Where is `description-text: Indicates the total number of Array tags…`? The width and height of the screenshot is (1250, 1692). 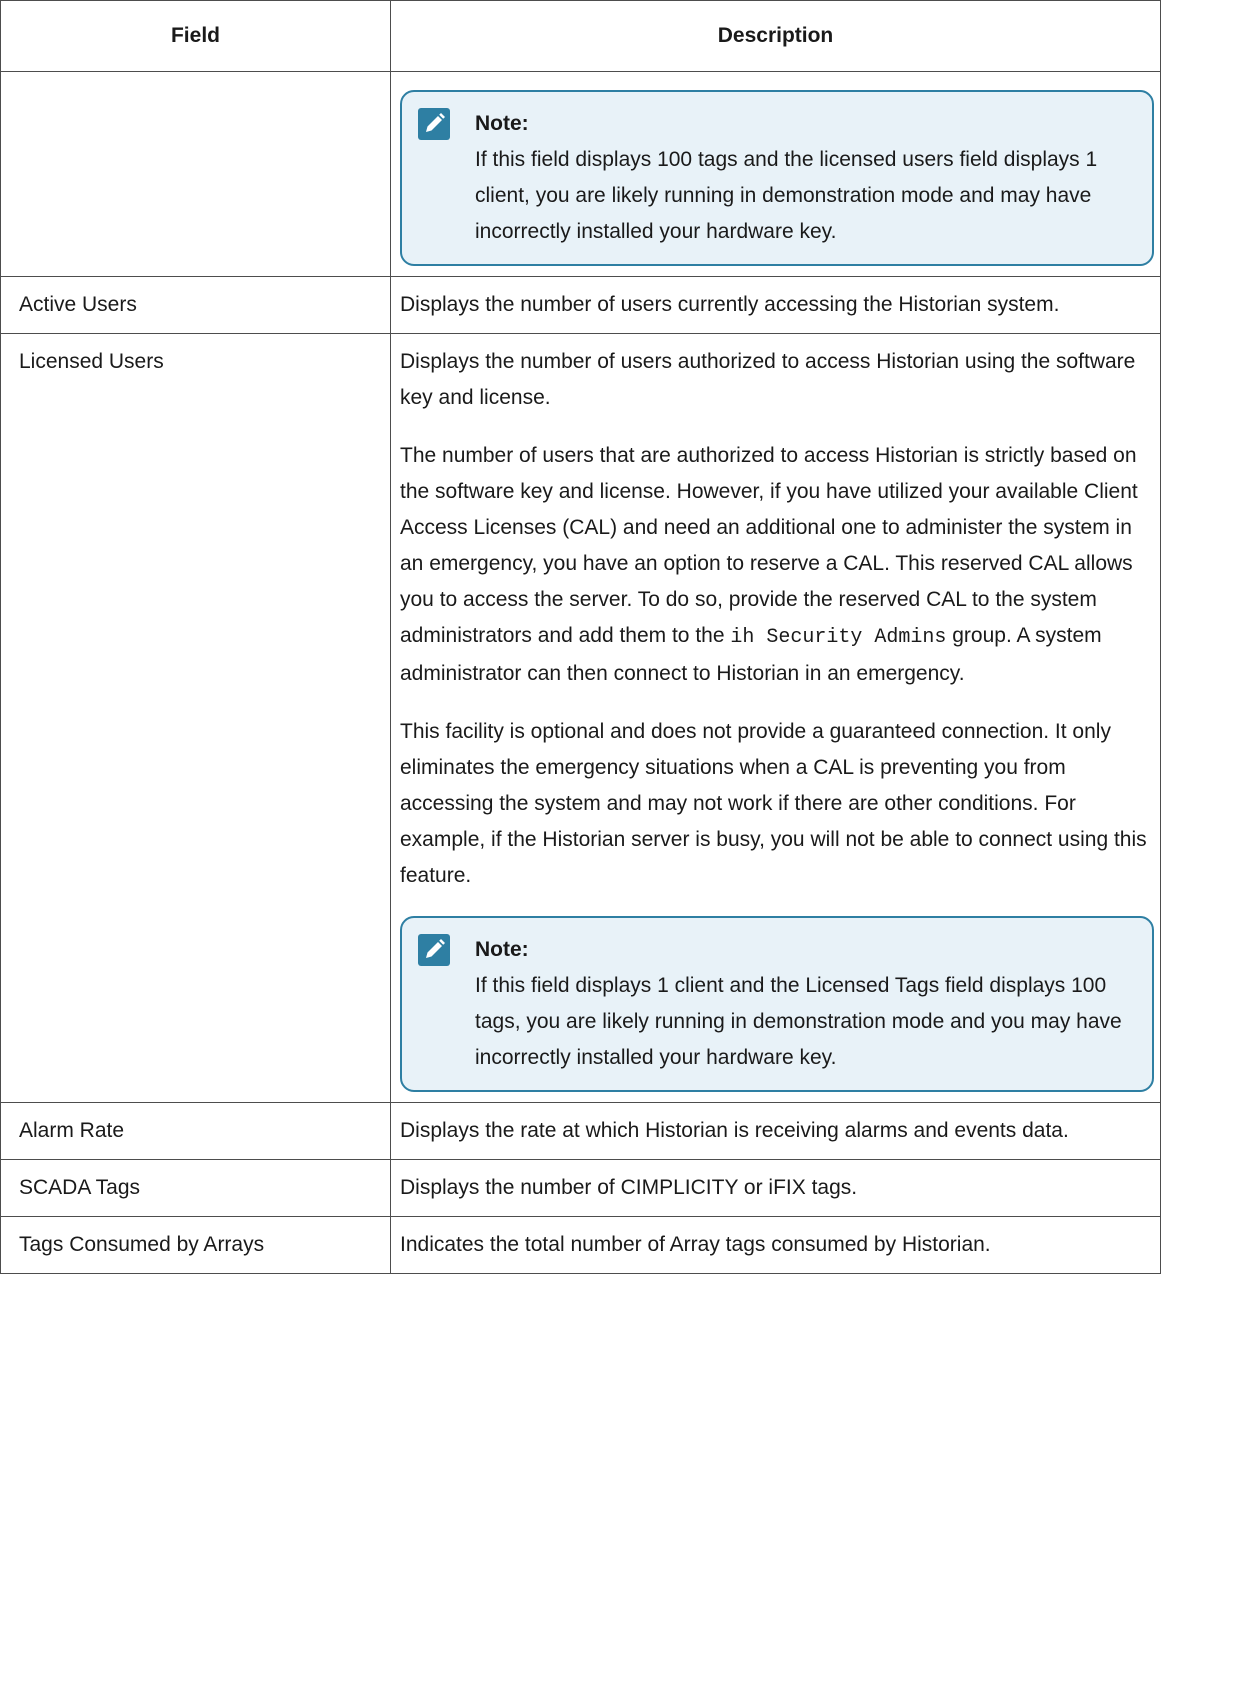
description-text: Indicates the total number of Array tags… is located at coordinates (695, 1244).